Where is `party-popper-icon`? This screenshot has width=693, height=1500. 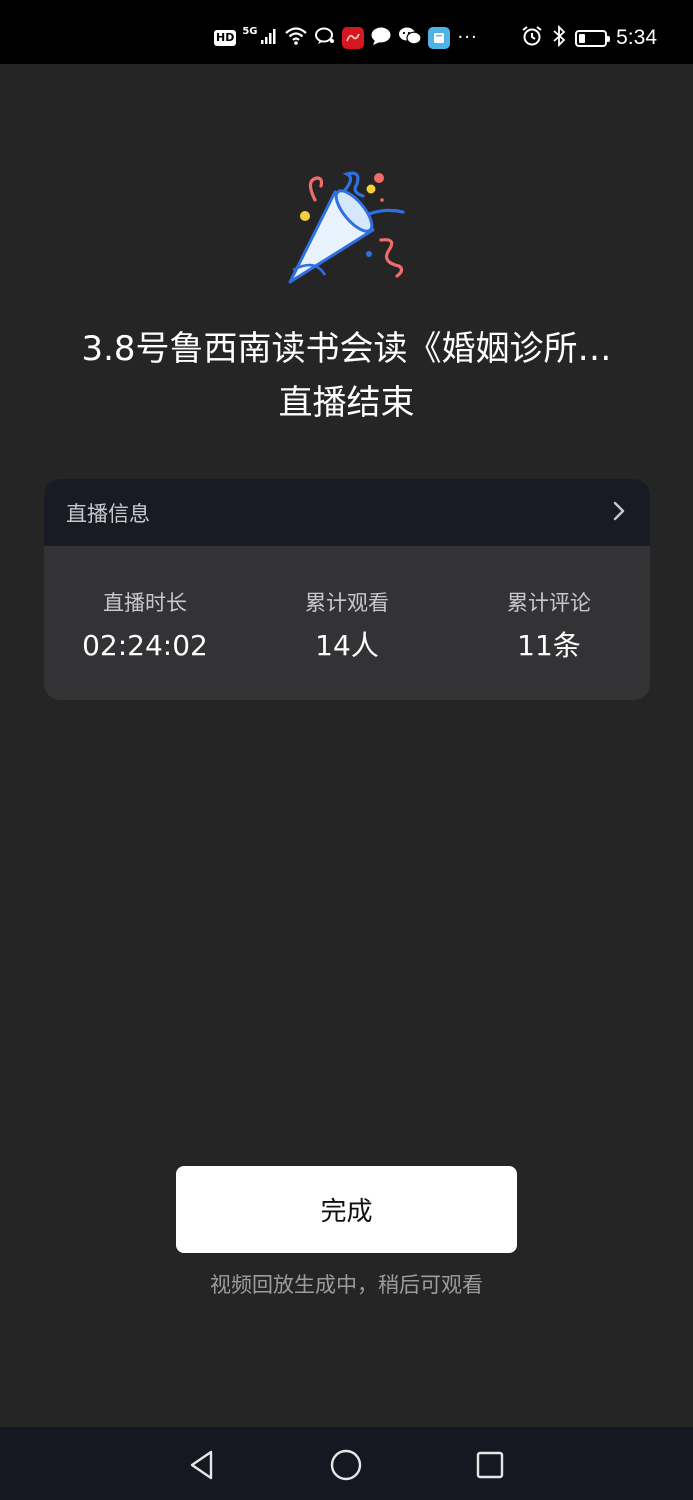
party-popper-icon is located at coordinates (346, 227).